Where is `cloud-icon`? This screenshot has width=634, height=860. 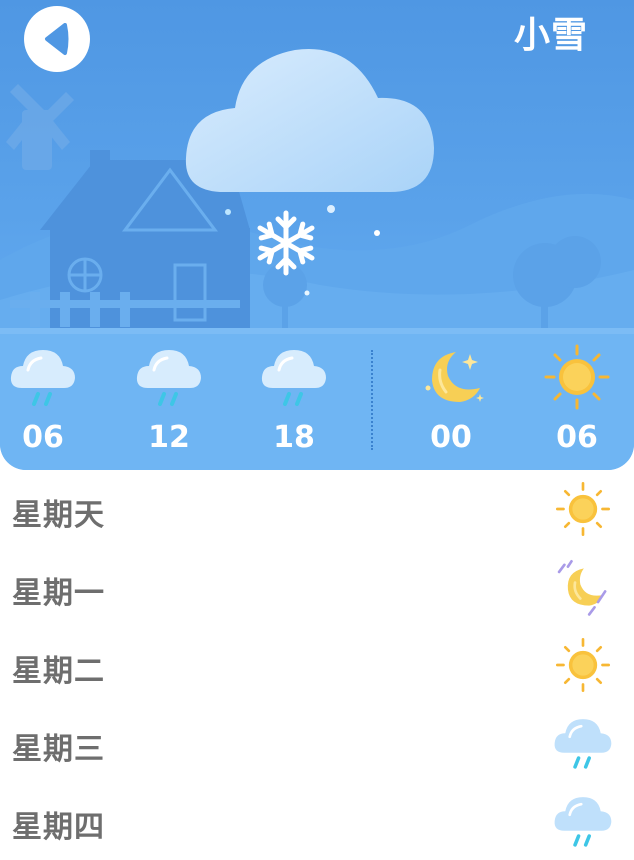 cloud-icon is located at coordinates (309, 120).